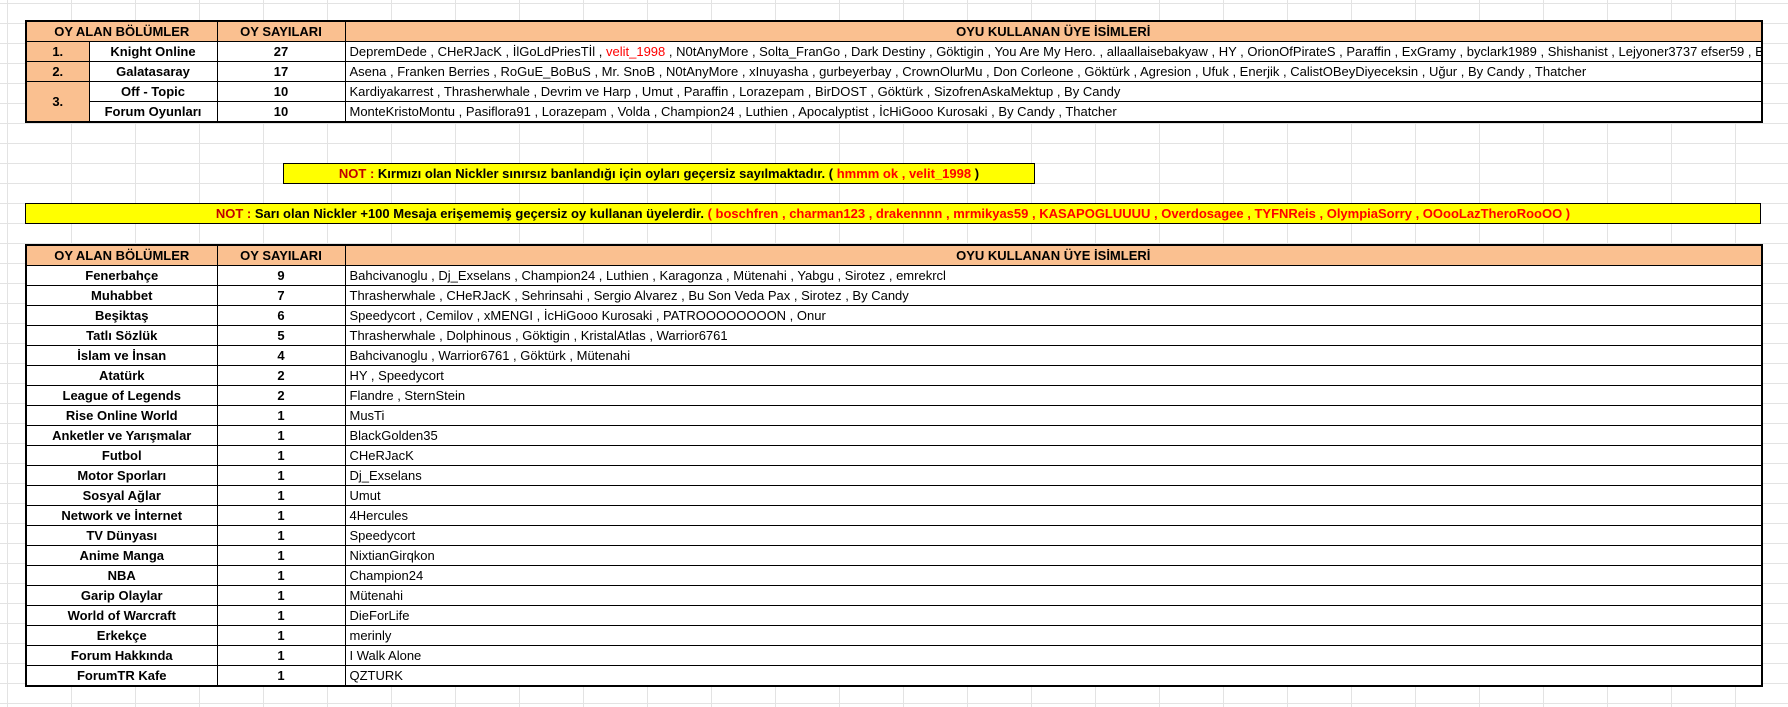  What do you see at coordinates (1053, 515) in the screenshot?
I see `names-cell: 4Hercules` at bounding box center [1053, 515].